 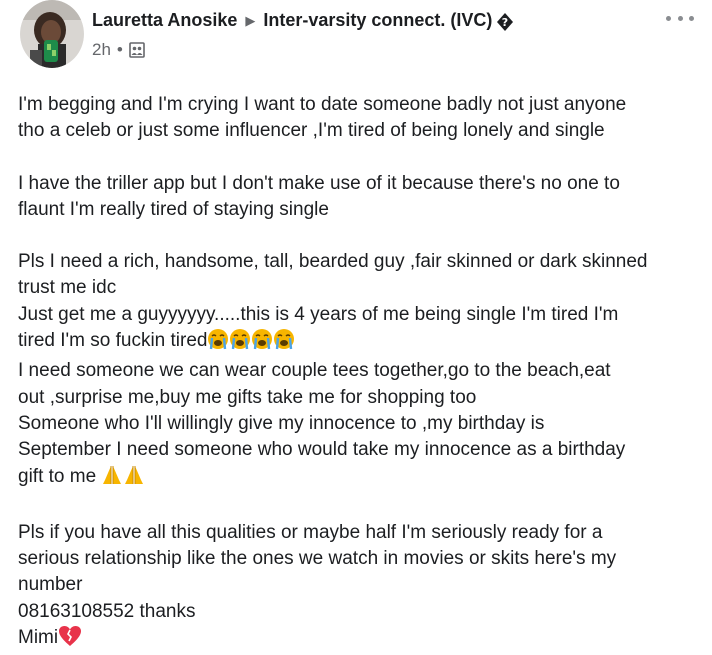 I want to click on text-line-with-emoji: gift to me, so click(x=363, y=479).